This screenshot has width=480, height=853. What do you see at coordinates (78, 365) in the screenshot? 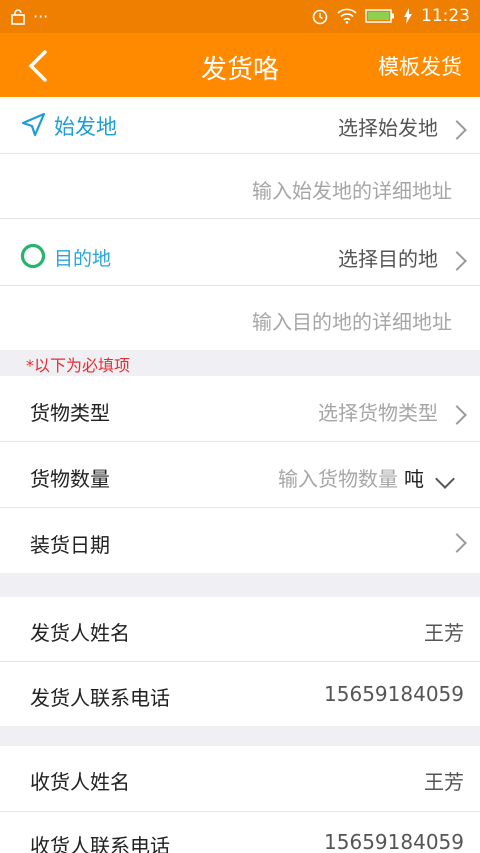
I see `required-note: *以下为必填项` at bounding box center [78, 365].